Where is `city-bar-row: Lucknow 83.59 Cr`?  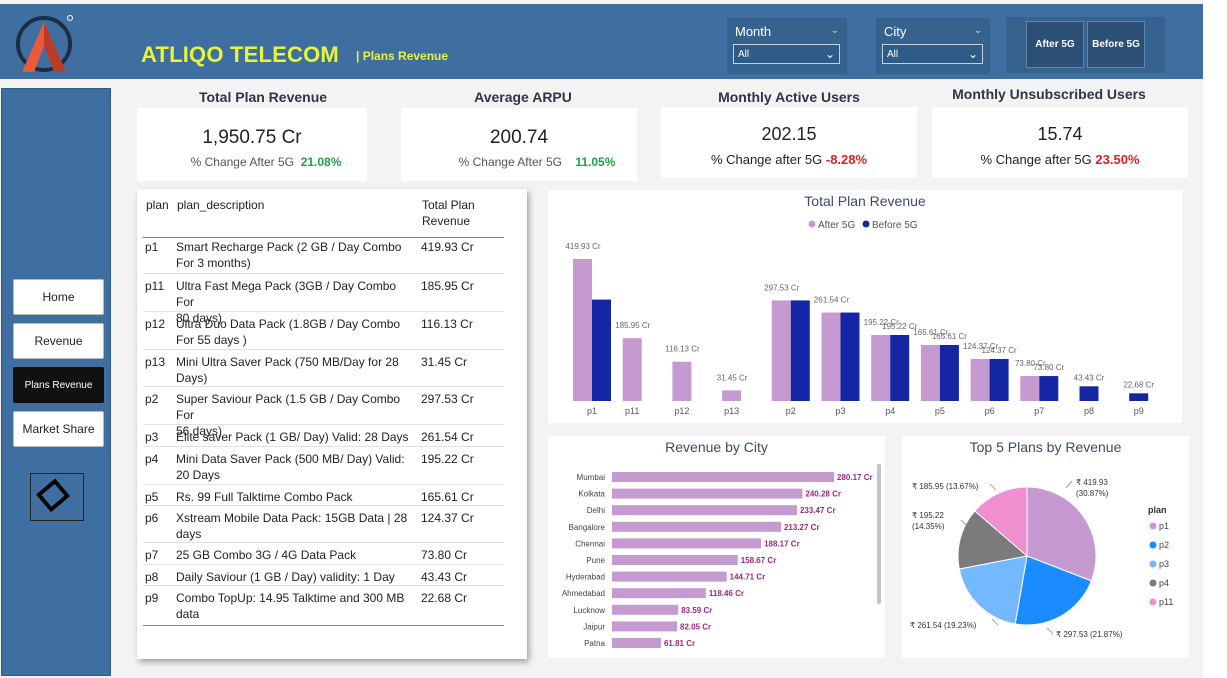 city-bar-row: Lucknow 83.59 Cr is located at coordinates (642, 609).